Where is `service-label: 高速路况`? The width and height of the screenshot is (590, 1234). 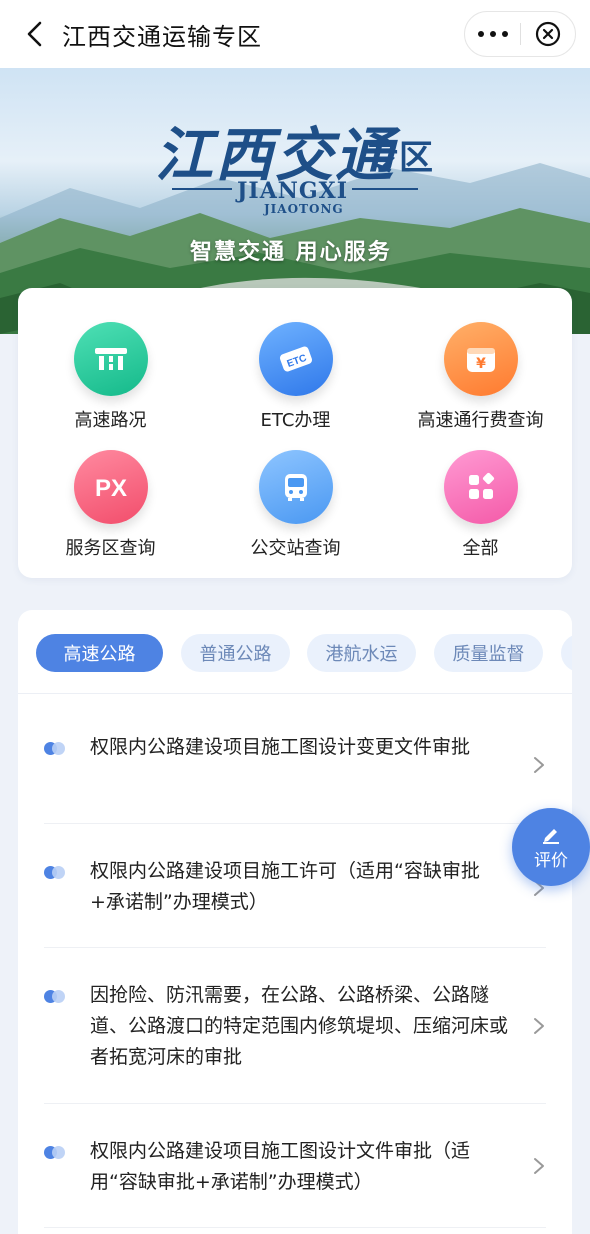 service-label: 高速路况 is located at coordinates (110, 420).